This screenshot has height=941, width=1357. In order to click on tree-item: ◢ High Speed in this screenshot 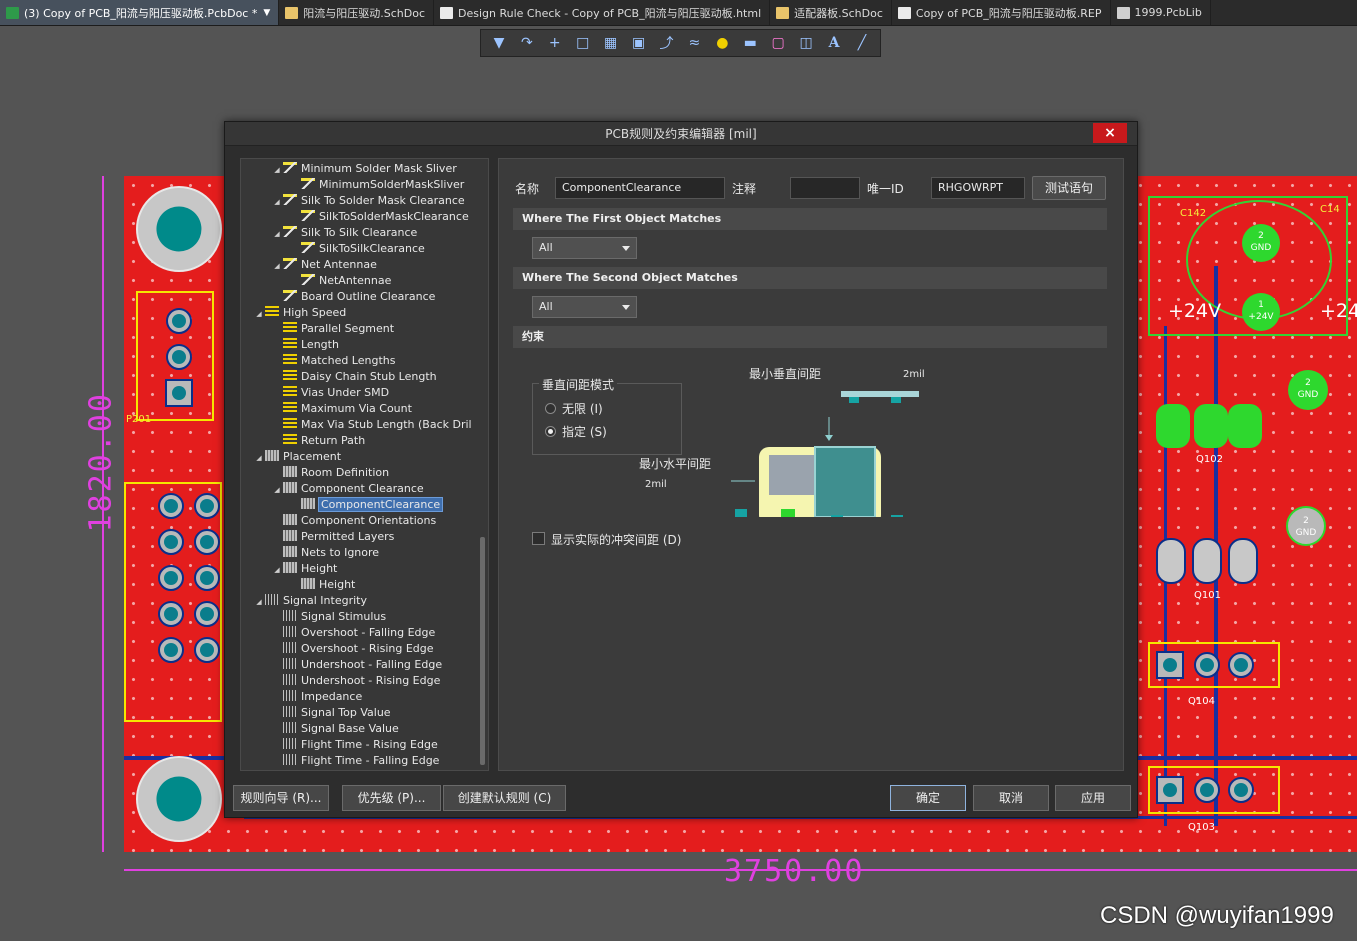, I will do `click(299, 313)`.